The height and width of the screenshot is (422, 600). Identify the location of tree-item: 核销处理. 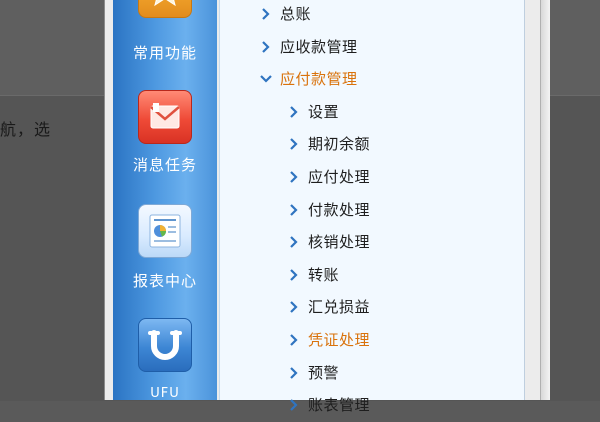
(328, 242).